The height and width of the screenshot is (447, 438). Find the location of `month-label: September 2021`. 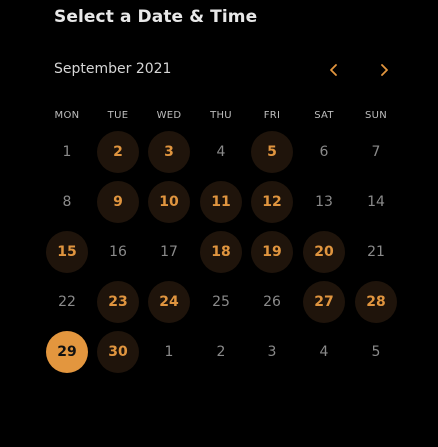

month-label: September 2021 is located at coordinates (113, 69).